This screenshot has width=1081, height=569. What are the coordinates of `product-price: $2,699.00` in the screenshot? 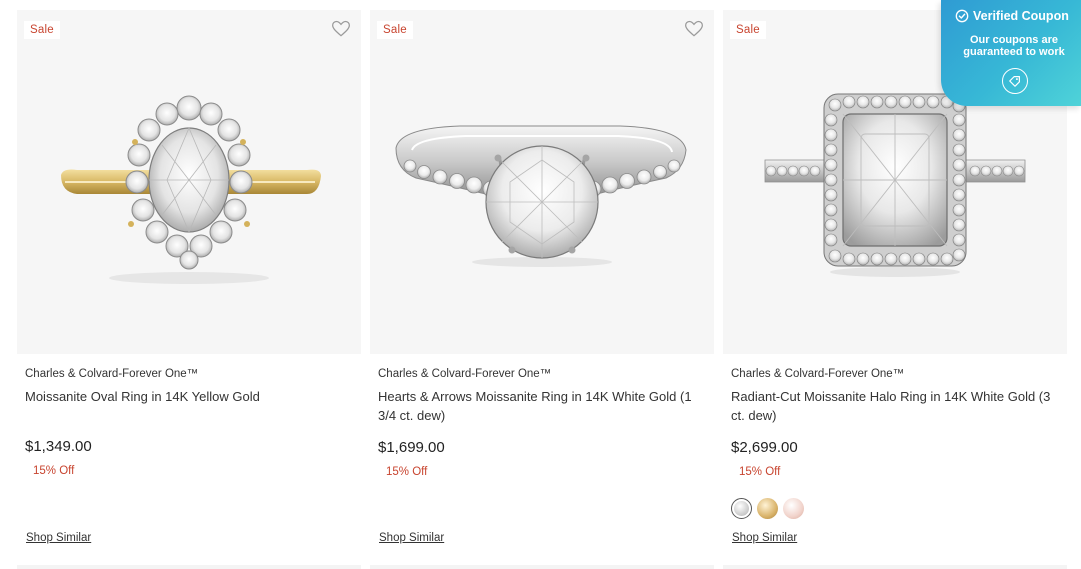 It's located at (764, 447).